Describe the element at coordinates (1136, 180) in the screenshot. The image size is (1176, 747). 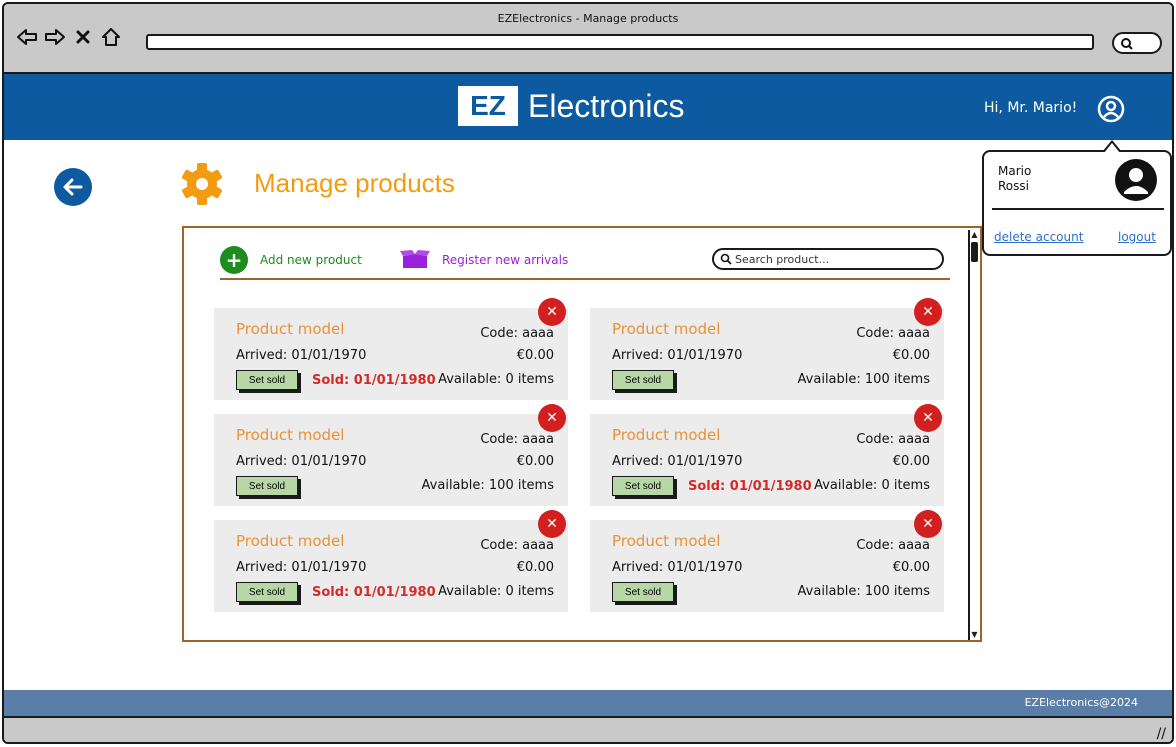
I see `avatar-icon` at that location.